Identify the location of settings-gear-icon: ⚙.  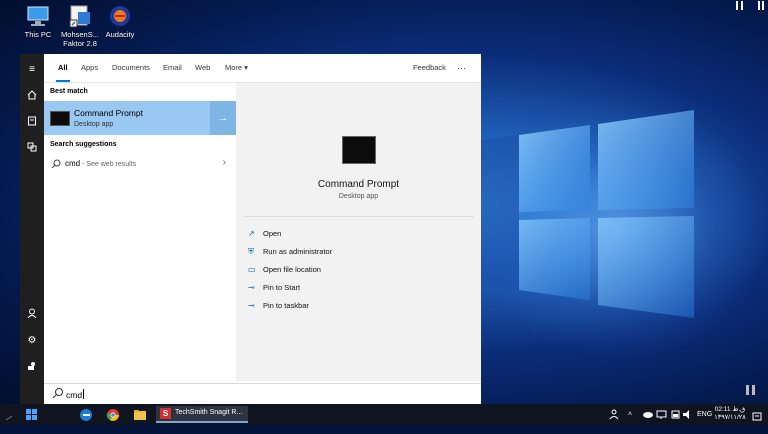
(32, 341).